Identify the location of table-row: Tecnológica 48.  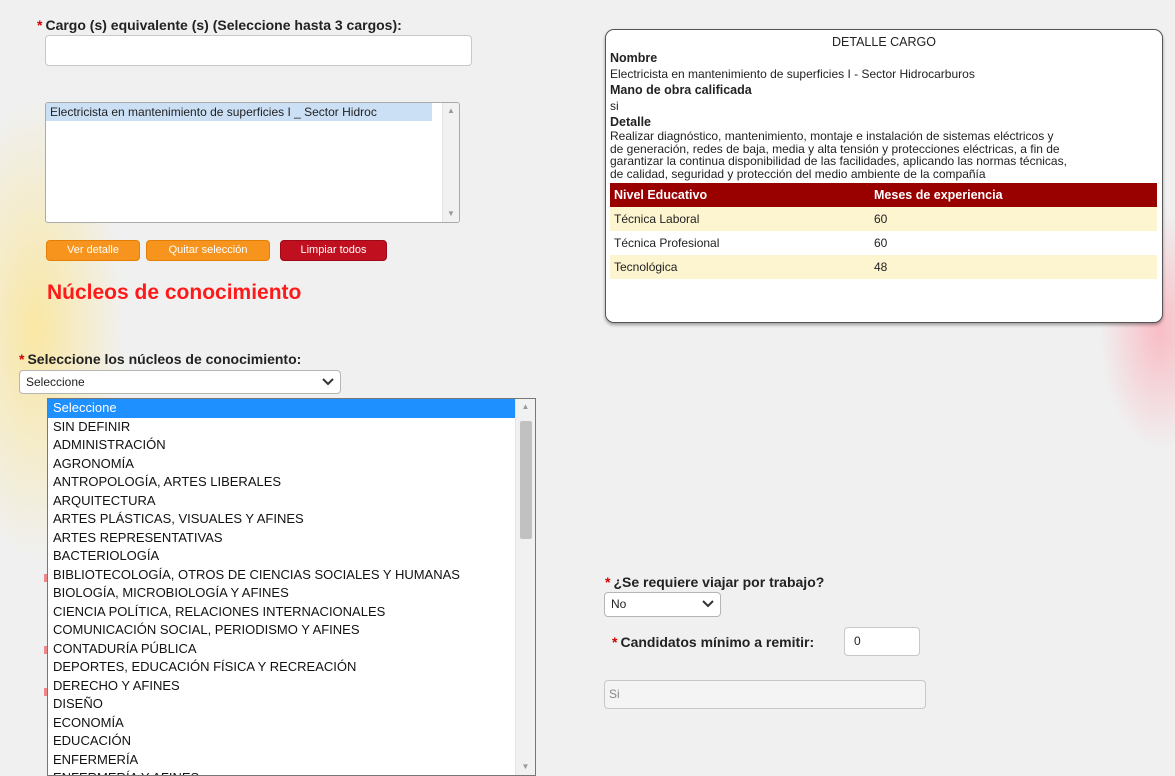
(883, 267).